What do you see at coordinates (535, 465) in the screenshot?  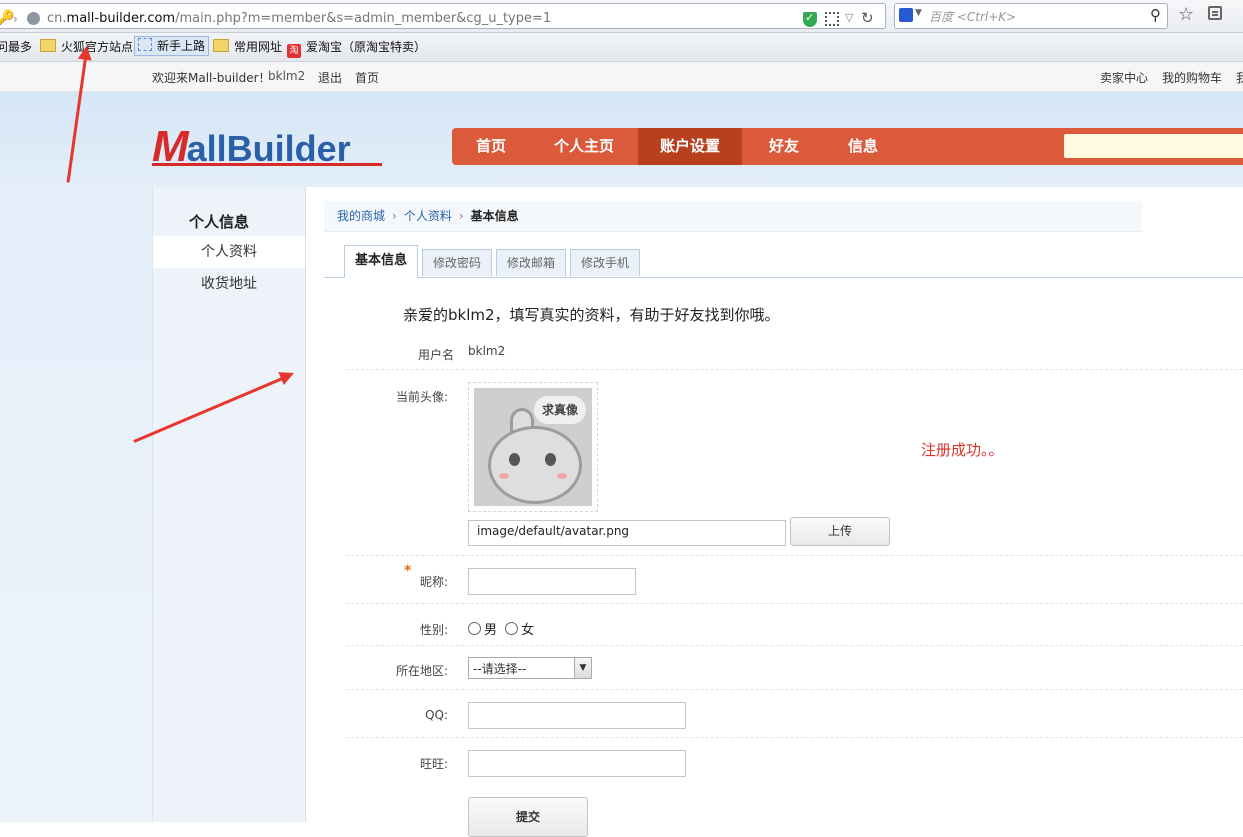 I see `avatar-face` at bounding box center [535, 465].